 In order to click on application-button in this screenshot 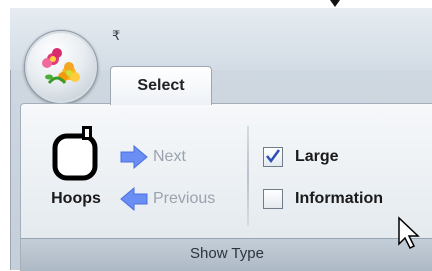, I will do `click(61, 67)`.